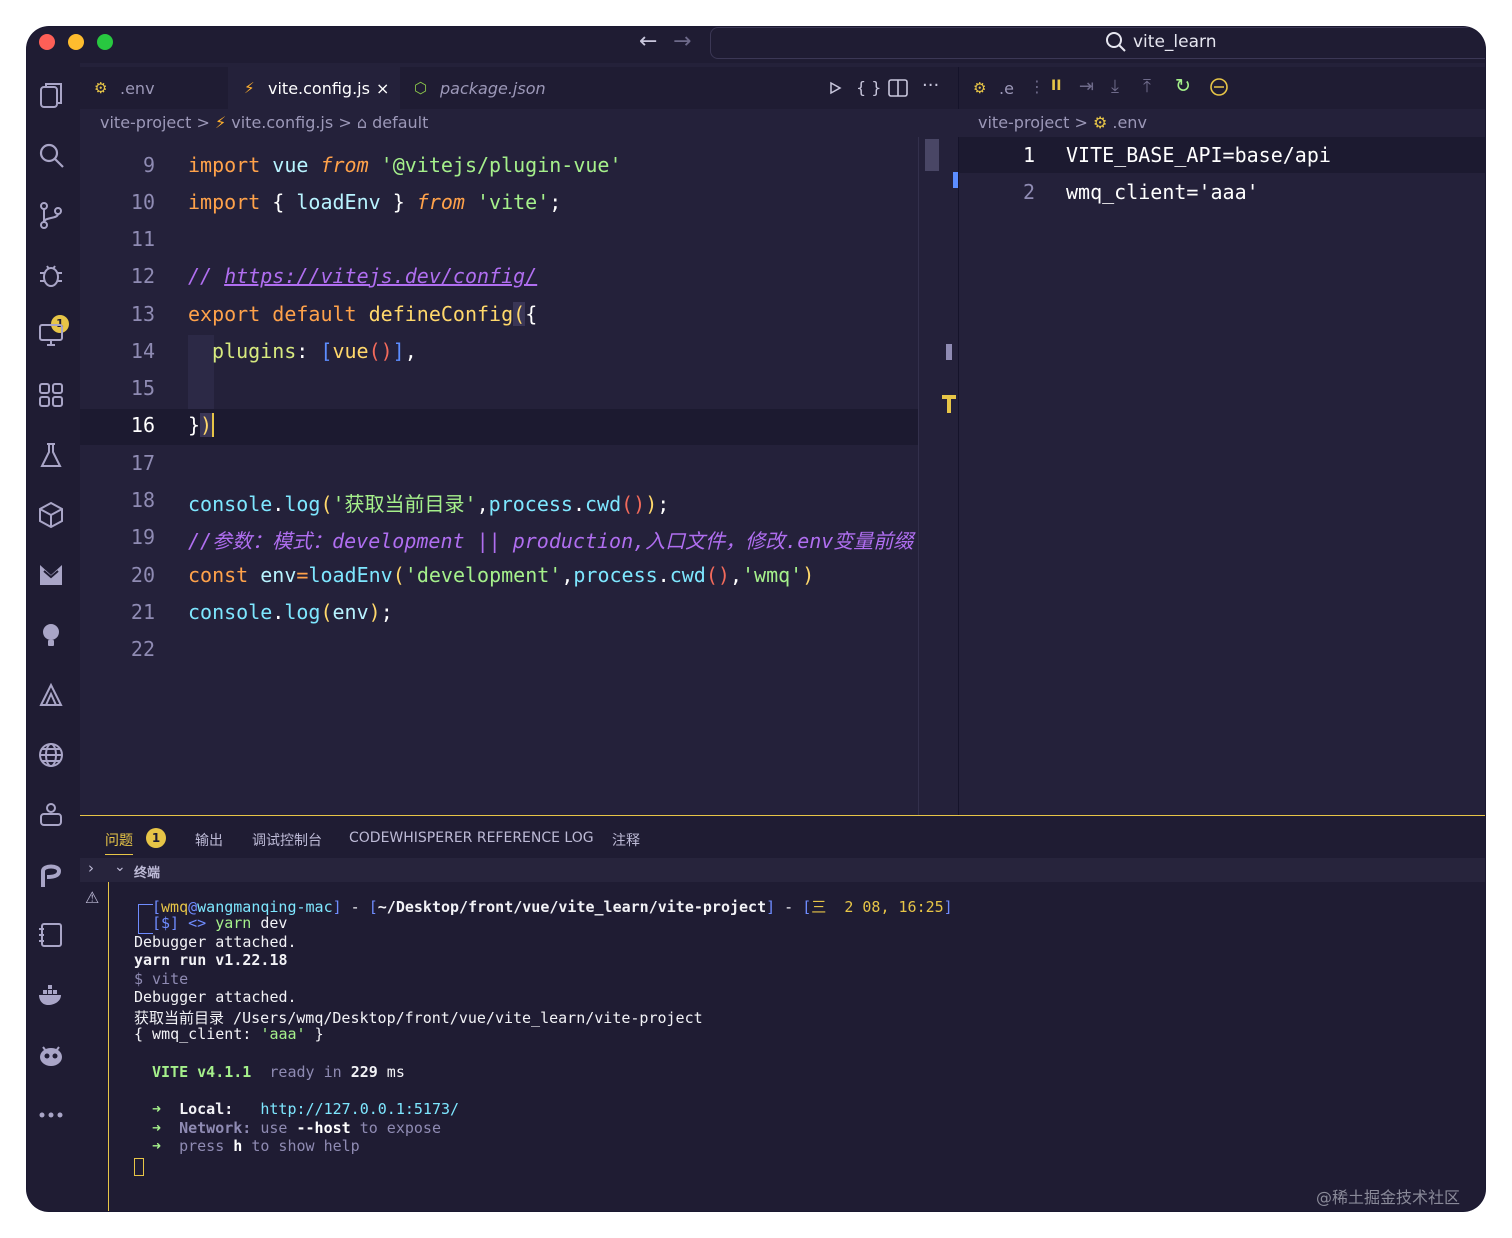  I want to click on breadcrumb-file: .env, so click(1129, 122).